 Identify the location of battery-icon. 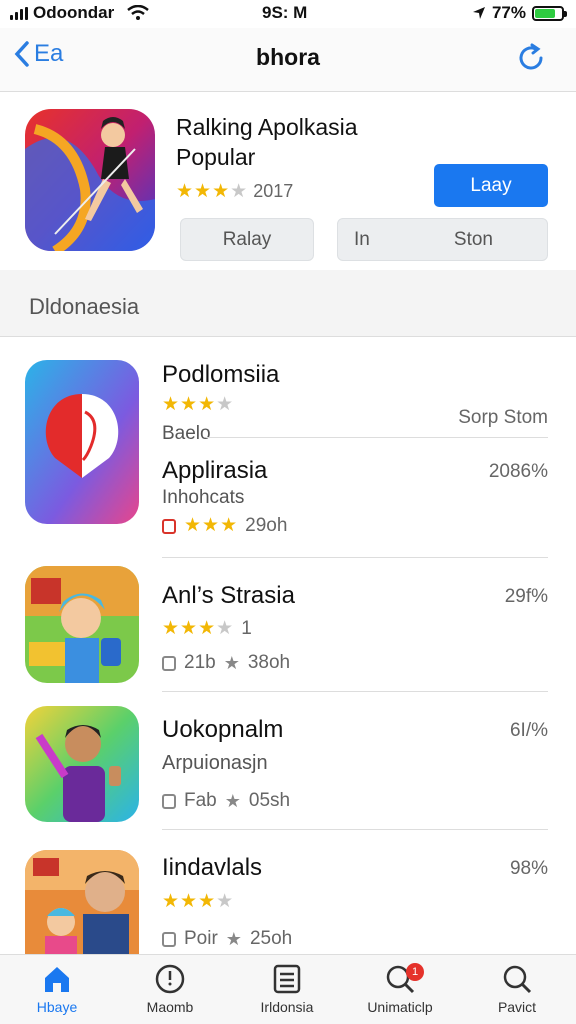
(549, 13).